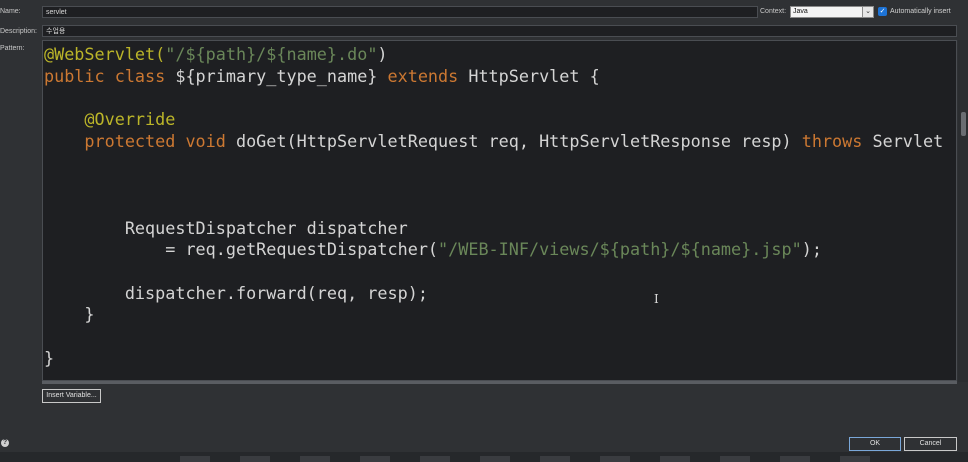 Image resolution: width=968 pixels, height=462 pixels. I want to click on context-select: Java ⌄, so click(832, 12).